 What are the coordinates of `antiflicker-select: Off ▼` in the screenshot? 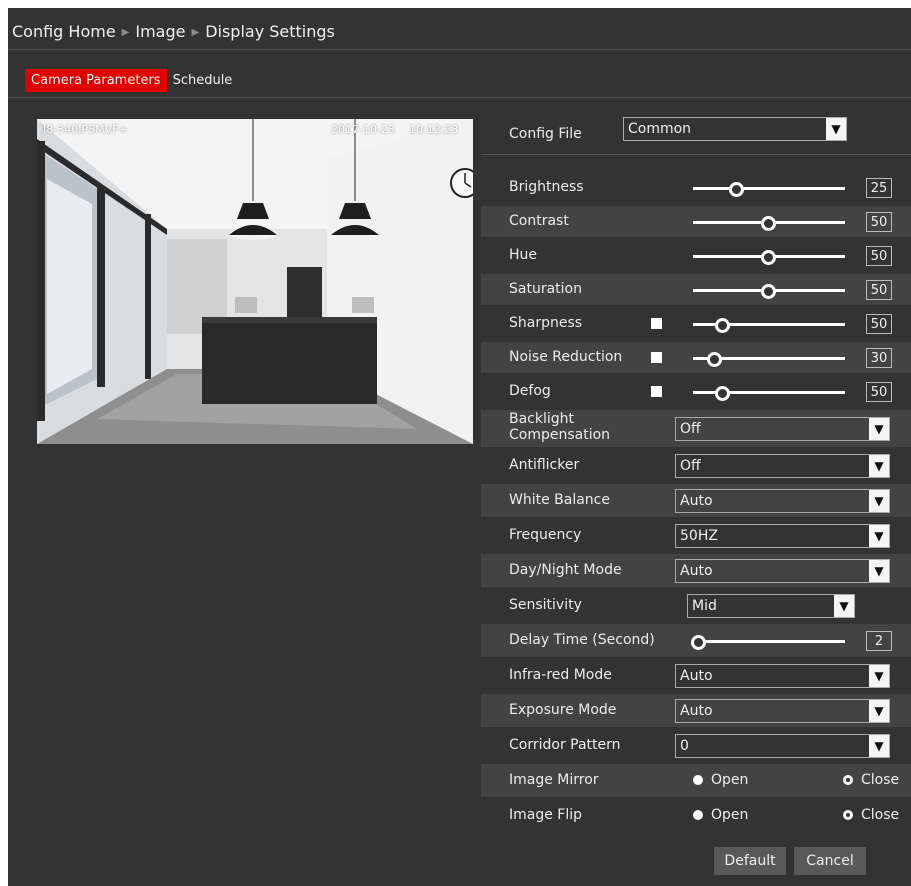 It's located at (782, 466).